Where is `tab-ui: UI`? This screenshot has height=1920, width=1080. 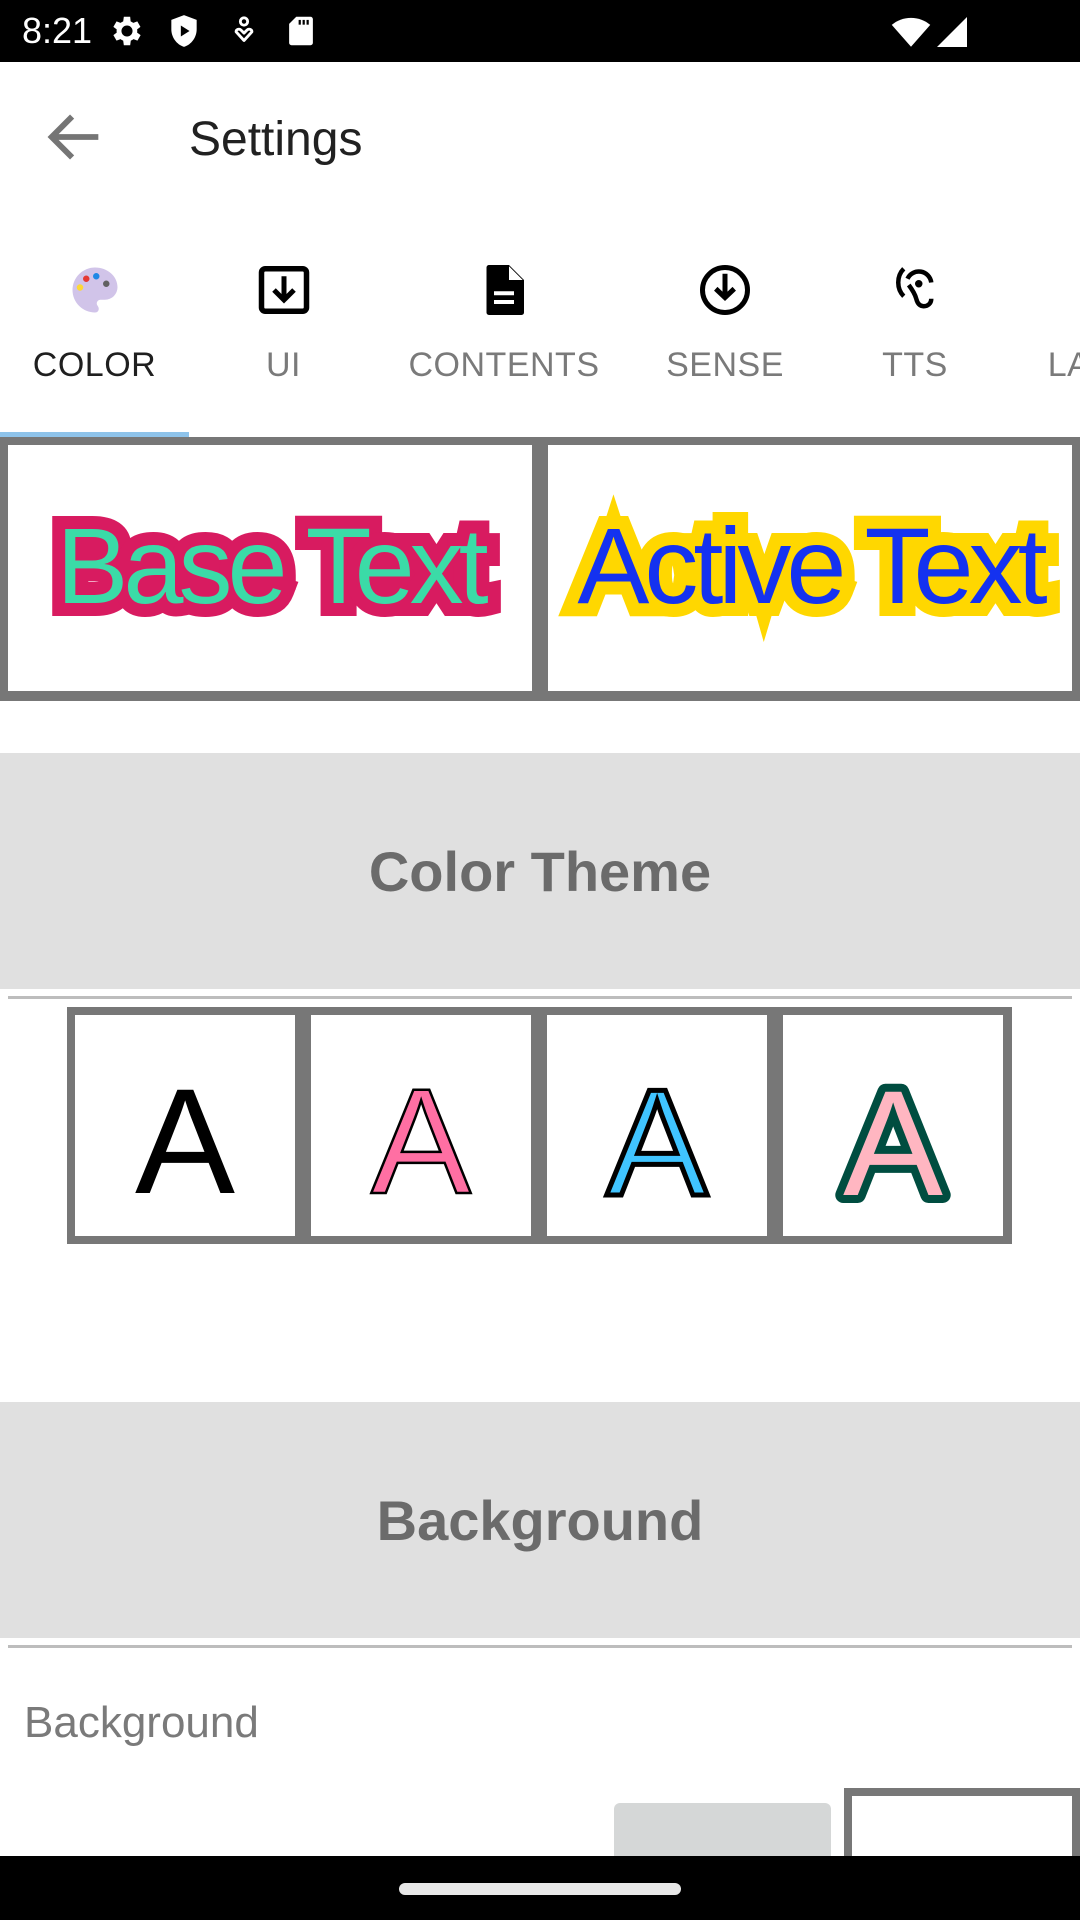
tab-ui: UI is located at coordinates (283, 323).